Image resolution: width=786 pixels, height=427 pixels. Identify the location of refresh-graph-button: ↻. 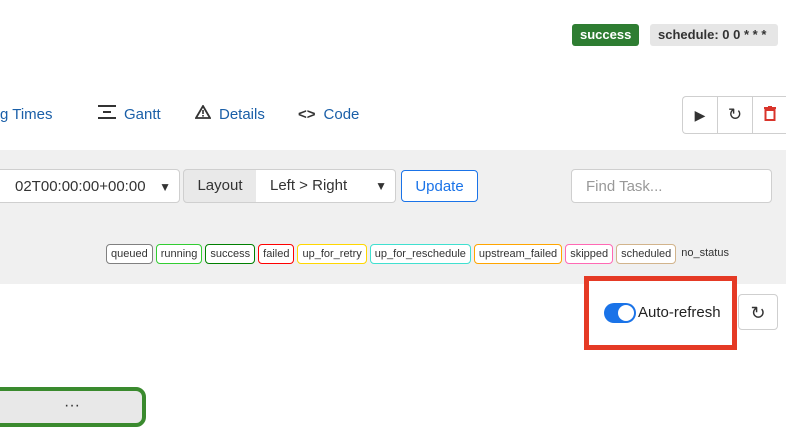
(758, 312).